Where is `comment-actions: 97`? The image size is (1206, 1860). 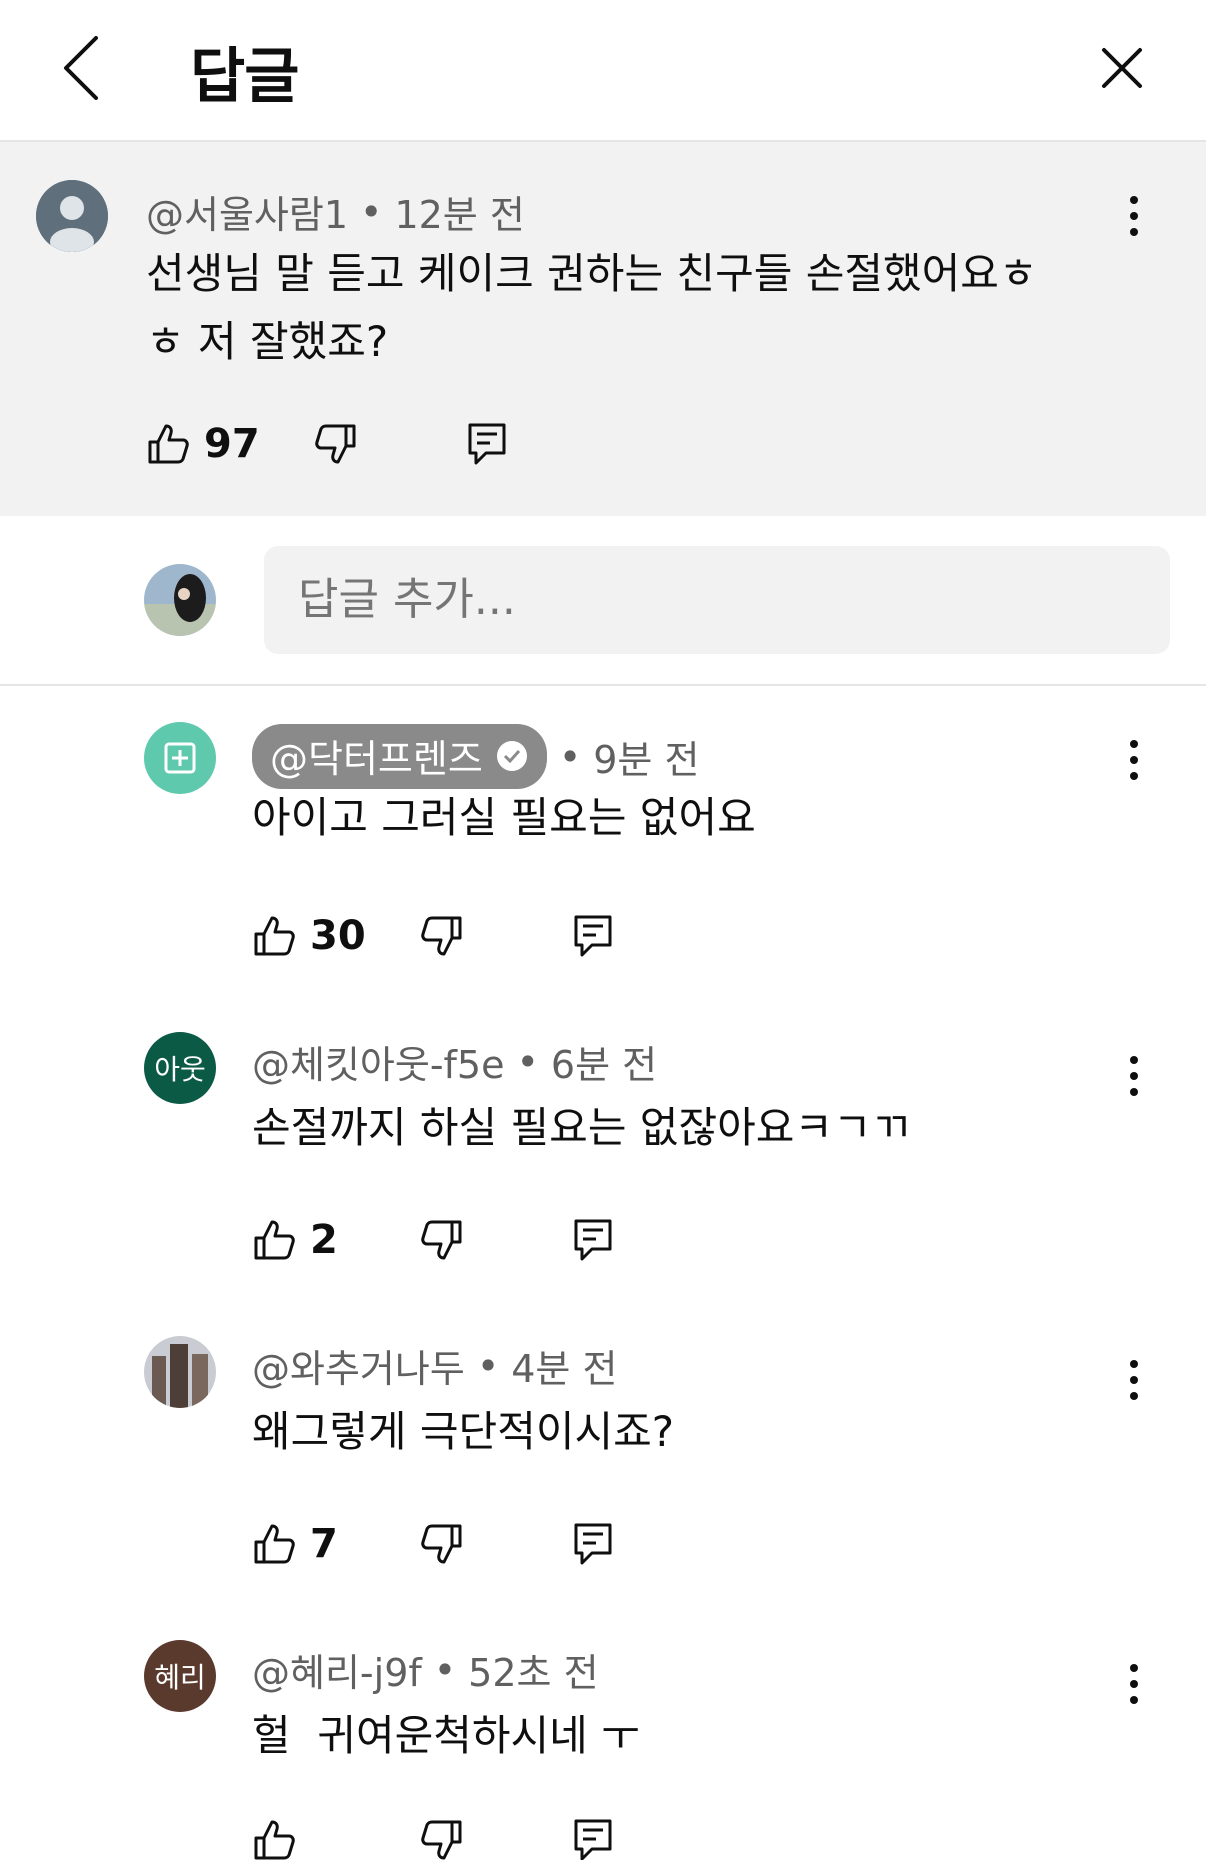 comment-actions: 97 is located at coordinates (356, 444).